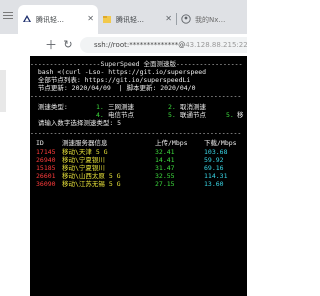  Describe the element at coordinates (113, 88) in the screenshot. I see `update-line: 节点更新: 2020/04/09 | 脚本更新: 2020/04/0` at that location.